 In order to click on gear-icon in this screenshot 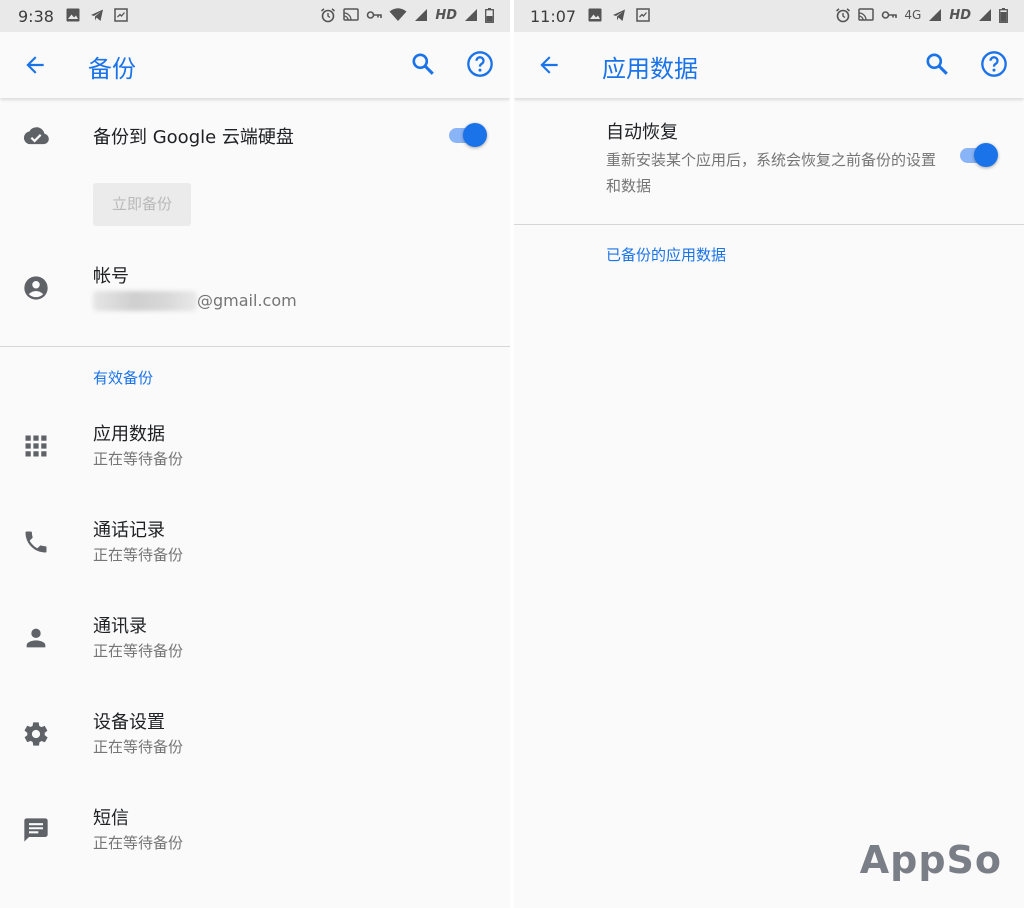, I will do `click(36, 734)`.